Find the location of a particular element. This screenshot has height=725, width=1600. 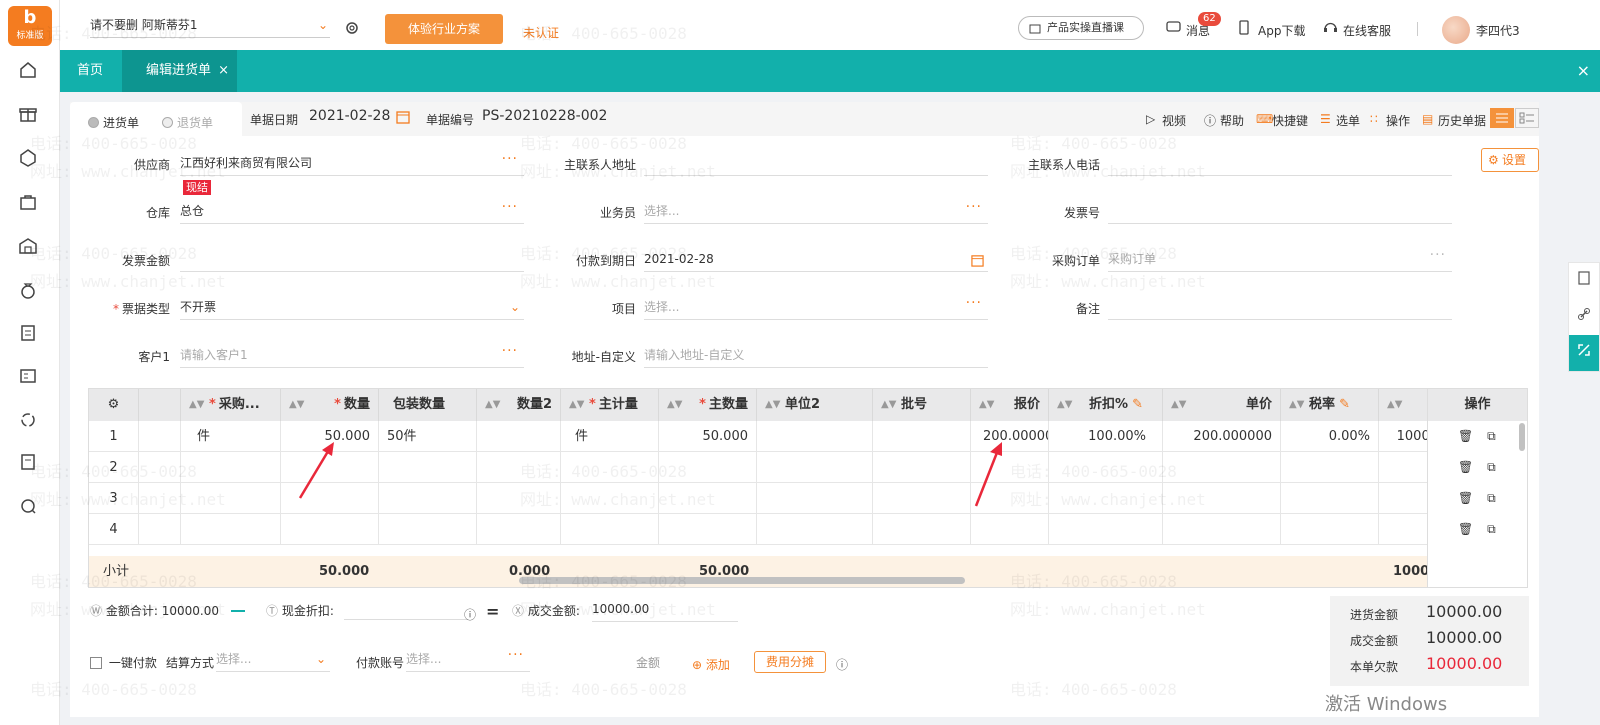

tab-close-icon: × is located at coordinates (223, 71).